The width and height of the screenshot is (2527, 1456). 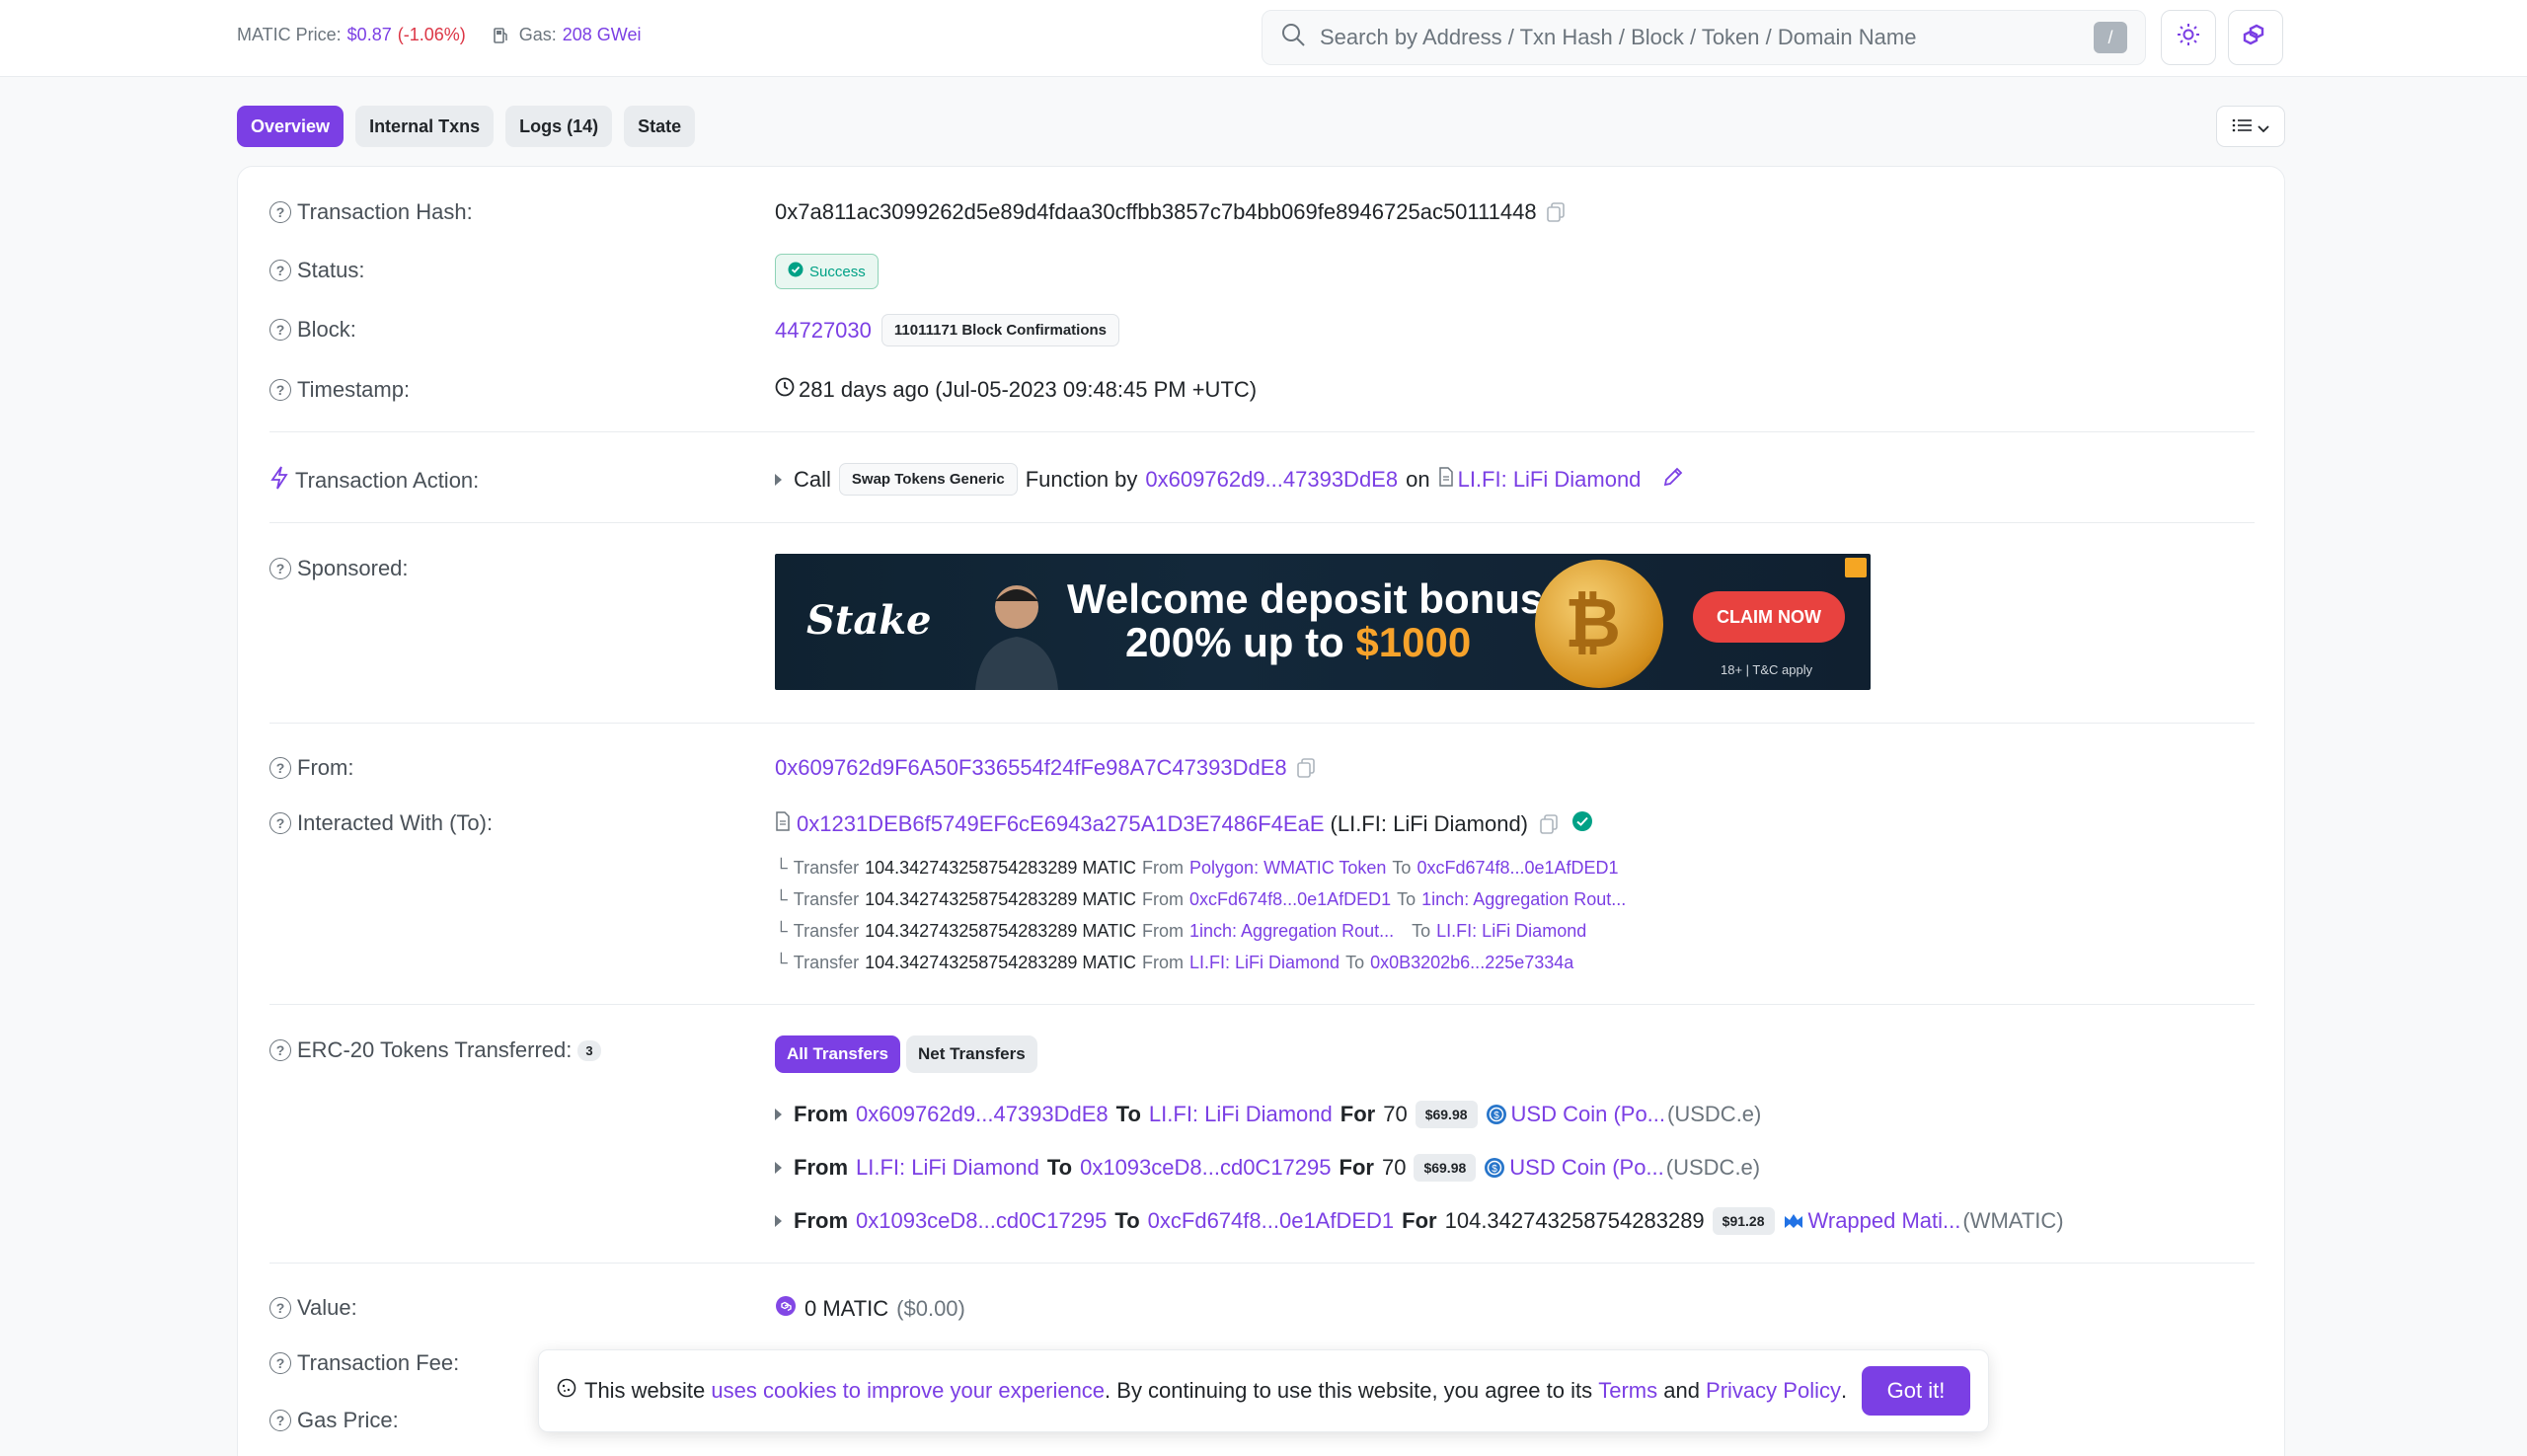 I want to click on timestamp-label: Timestamp:, so click(x=354, y=389).